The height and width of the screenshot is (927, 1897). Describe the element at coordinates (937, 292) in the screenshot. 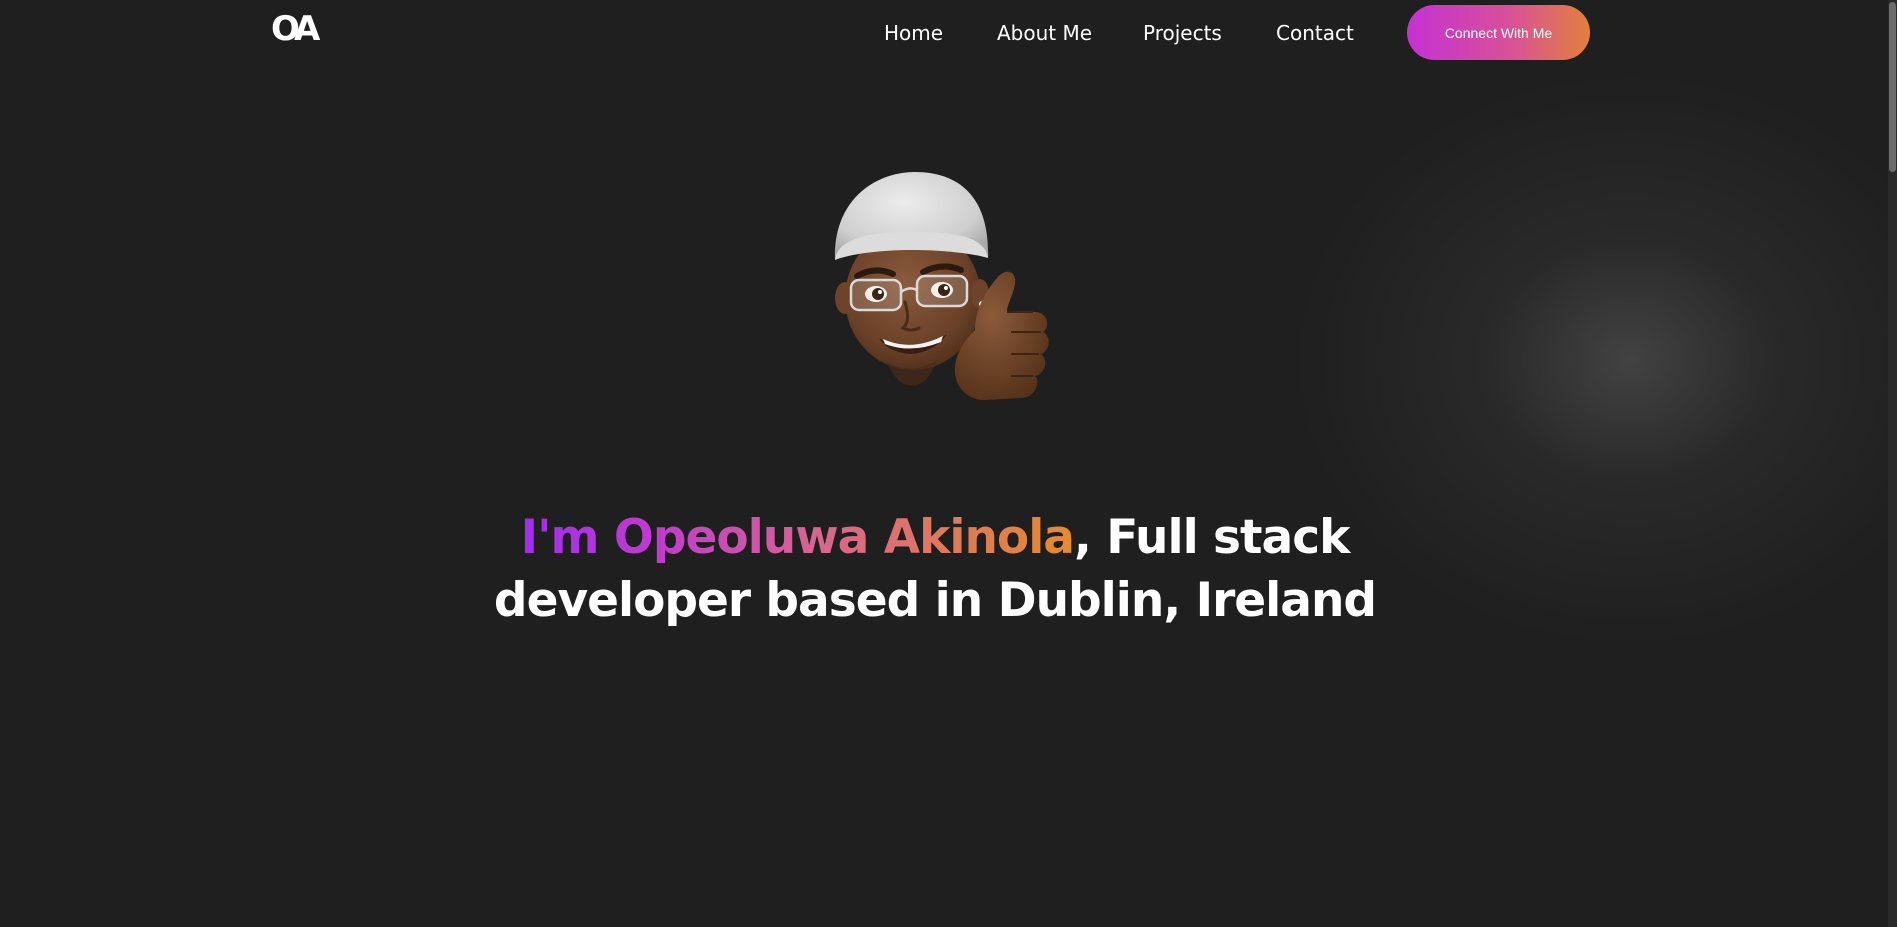

I see `memoji-thumbs-up-icon` at that location.